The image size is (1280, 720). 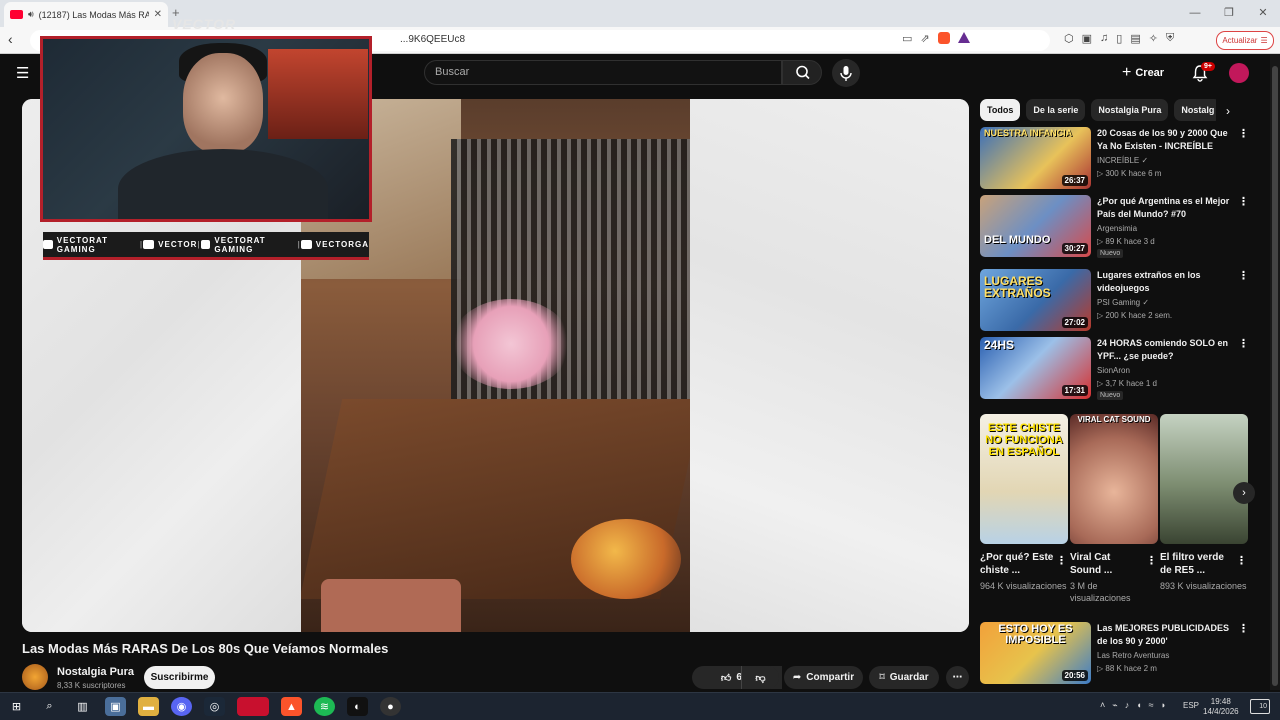 I want to click on extensions-icon: ⬡, so click(x=1069, y=38).